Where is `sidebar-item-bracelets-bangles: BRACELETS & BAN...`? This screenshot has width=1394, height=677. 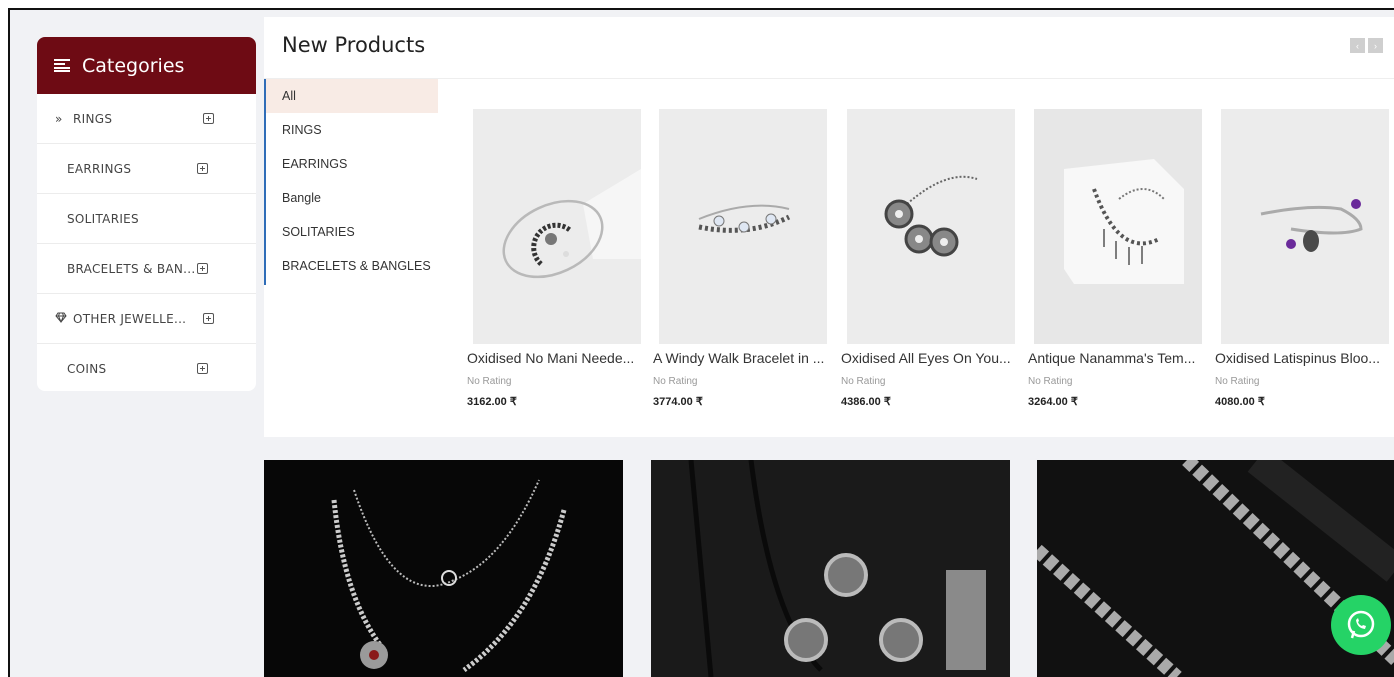
sidebar-item-bracelets-bangles: BRACELETS & BAN... is located at coordinates (146, 269).